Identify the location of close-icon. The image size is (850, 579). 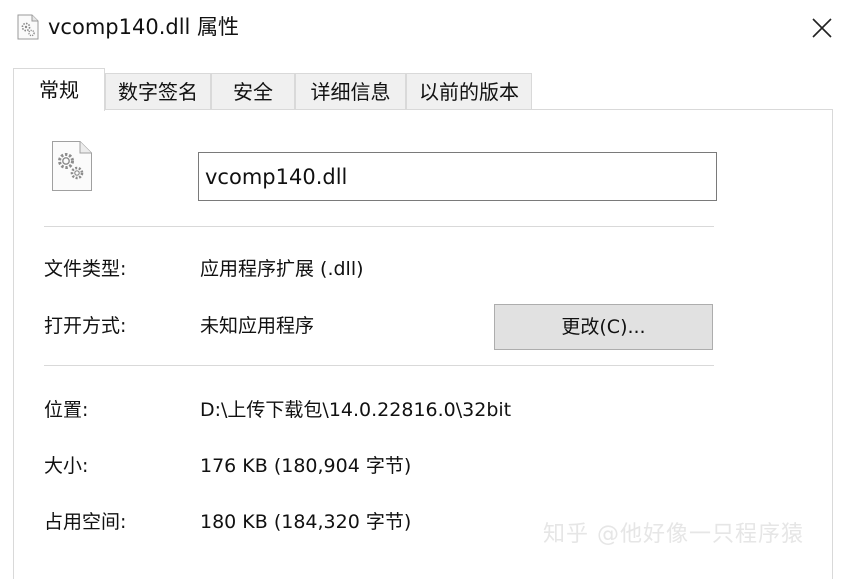
(822, 28).